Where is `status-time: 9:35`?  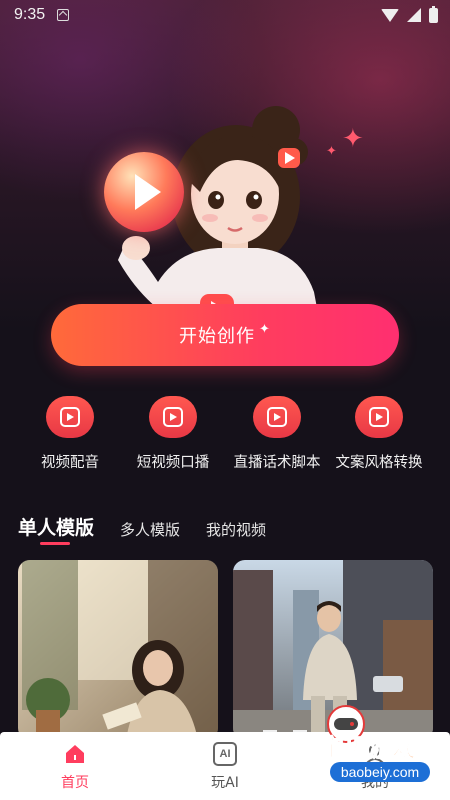 status-time: 9:35 is located at coordinates (30, 14).